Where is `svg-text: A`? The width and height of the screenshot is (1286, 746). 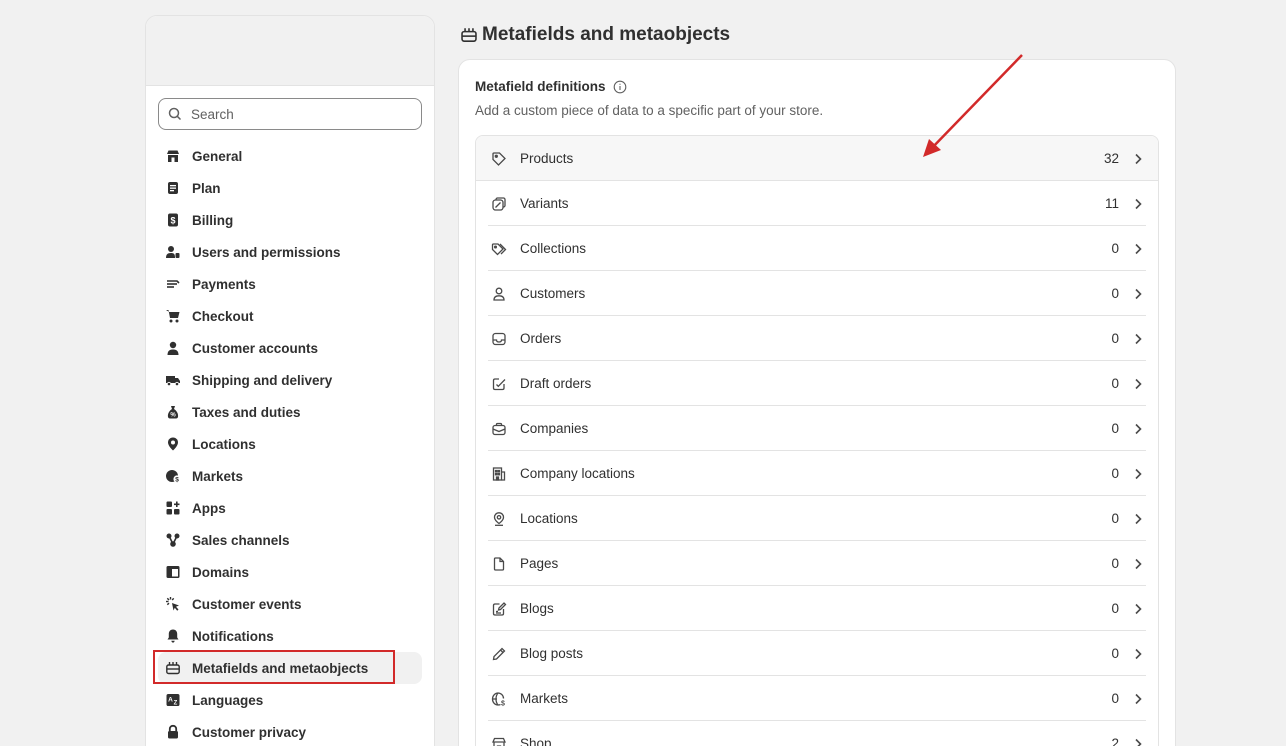
svg-text: A is located at coordinates (170, 700).